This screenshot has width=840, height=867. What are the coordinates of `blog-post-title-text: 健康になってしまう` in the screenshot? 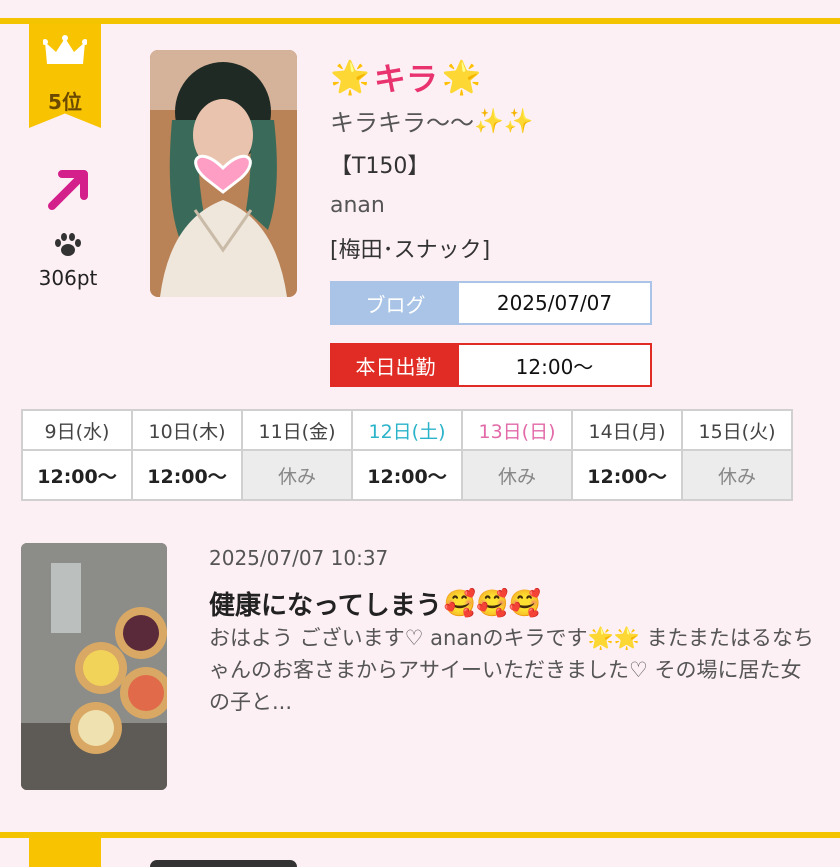 It's located at (325, 606).